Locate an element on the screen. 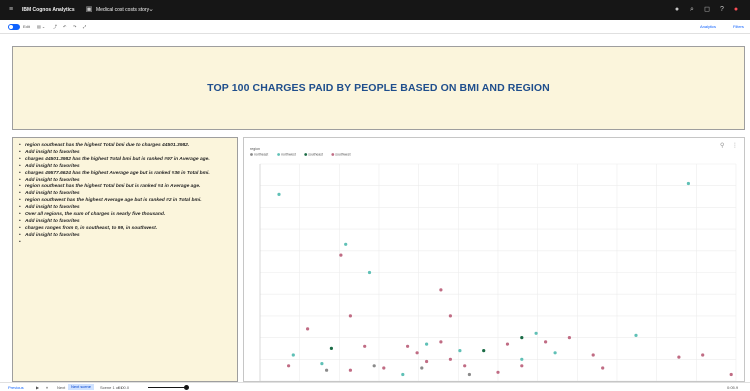 The height and width of the screenshot is (391, 750). expand-icon: ⤢ is located at coordinates (84, 26).